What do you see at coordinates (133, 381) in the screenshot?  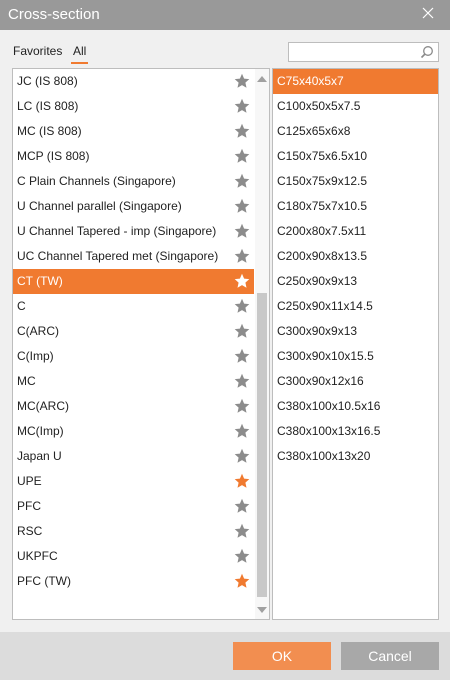 I see `list-item: MC` at bounding box center [133, 381].